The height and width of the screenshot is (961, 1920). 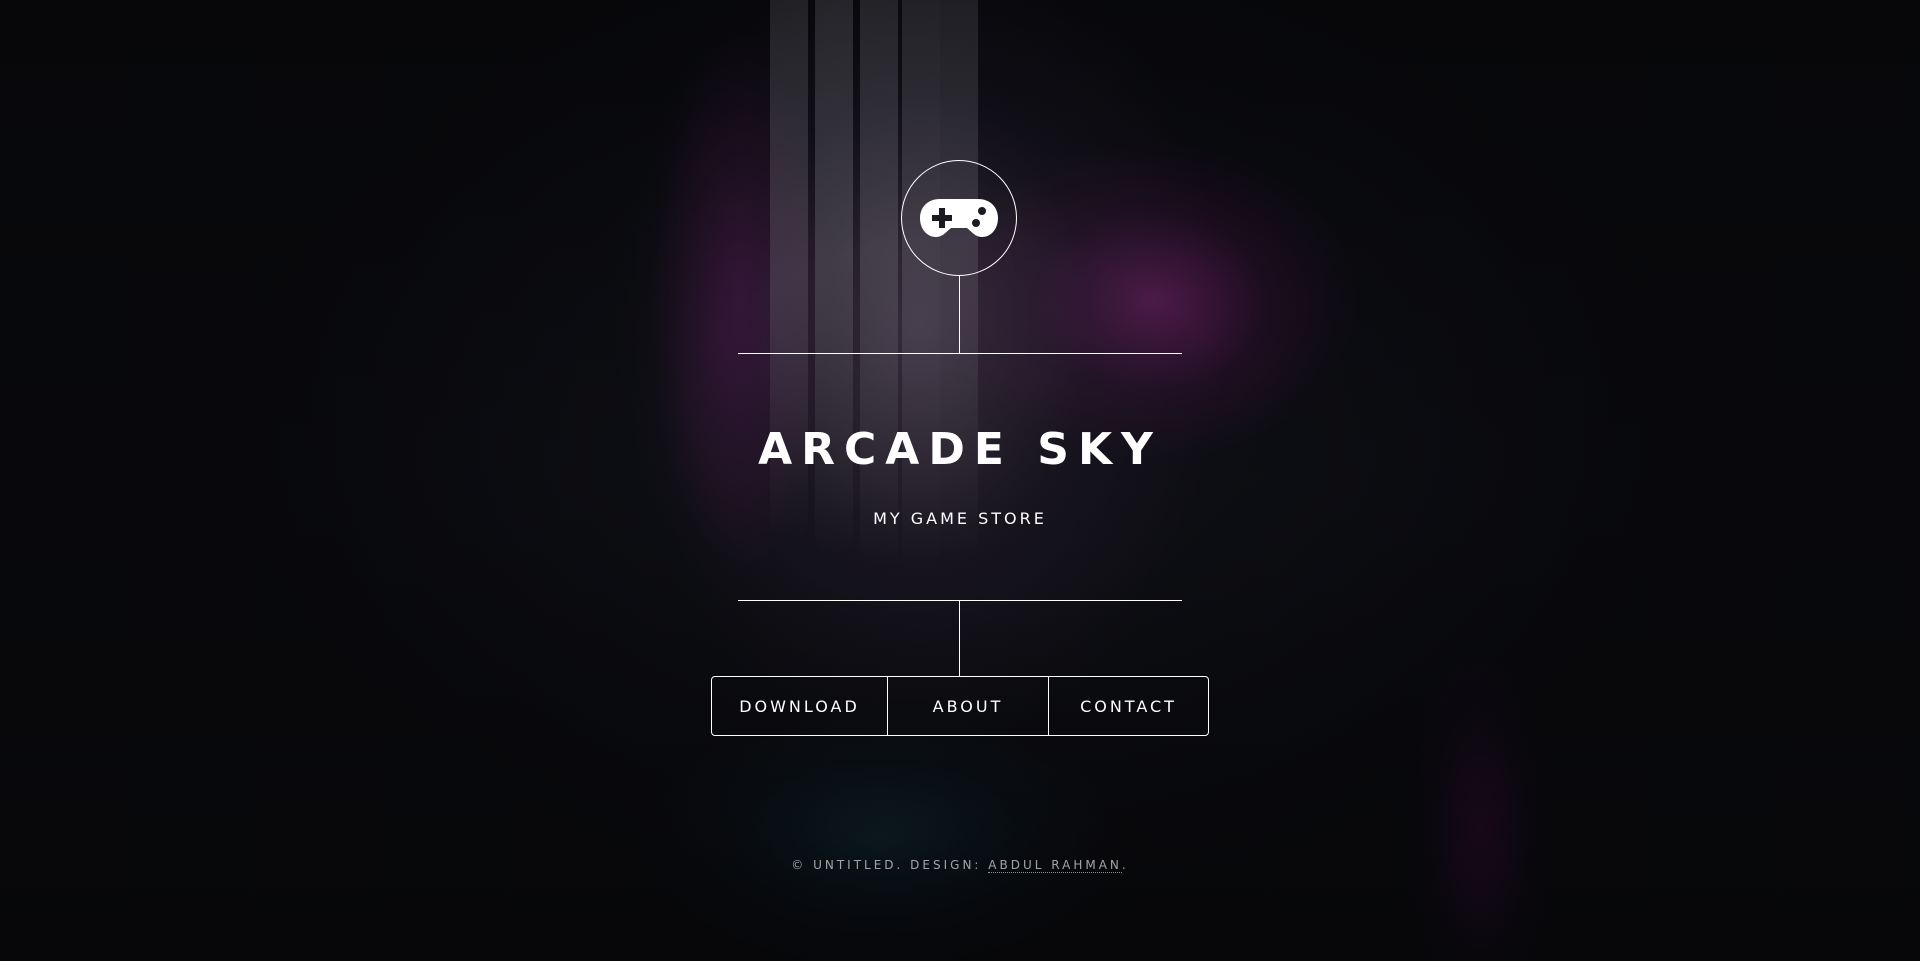 What do you see at coordinates (960, 353) in the screenshot?
I see `top-divider` at bounding box center [960, 353].